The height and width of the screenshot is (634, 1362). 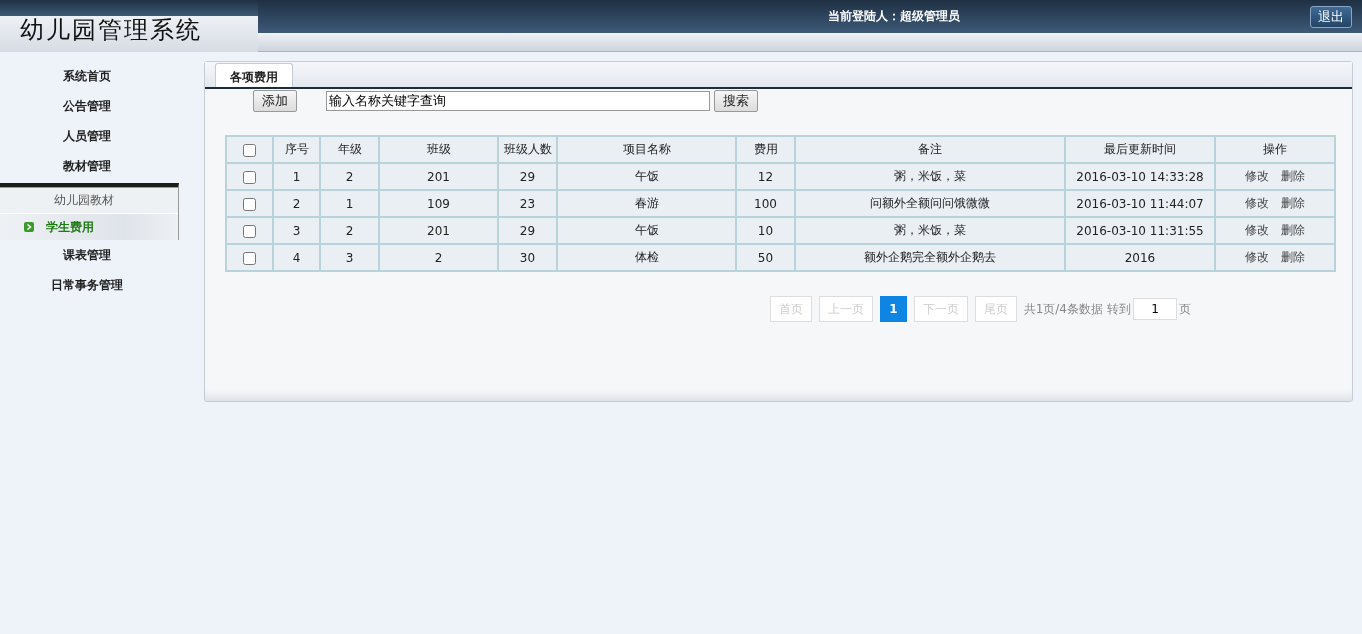 I want to click on table-cell: 23, so click(x=527, y=203).